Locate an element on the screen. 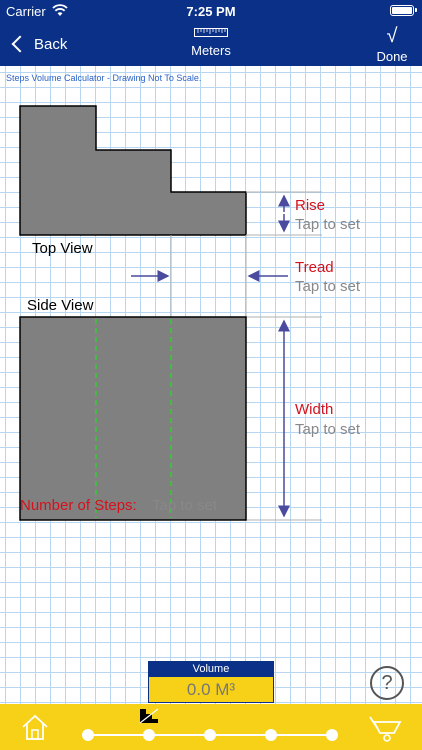  width-title: Width is located at coordinates (314, 409).